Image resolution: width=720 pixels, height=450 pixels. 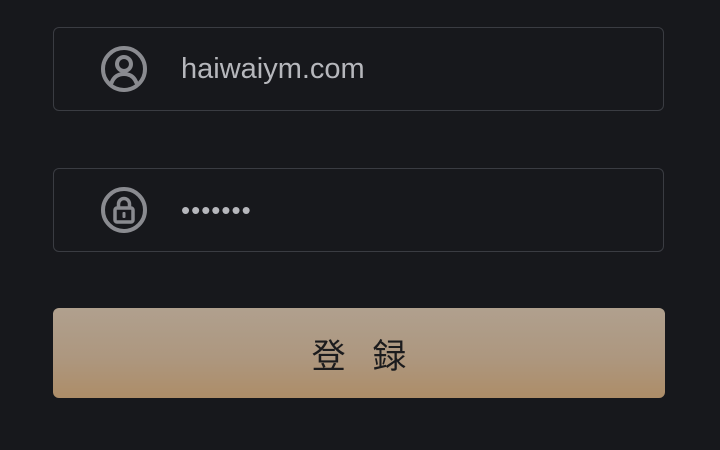 I want to click on user-circle-icon, so click(x=124, y=69).